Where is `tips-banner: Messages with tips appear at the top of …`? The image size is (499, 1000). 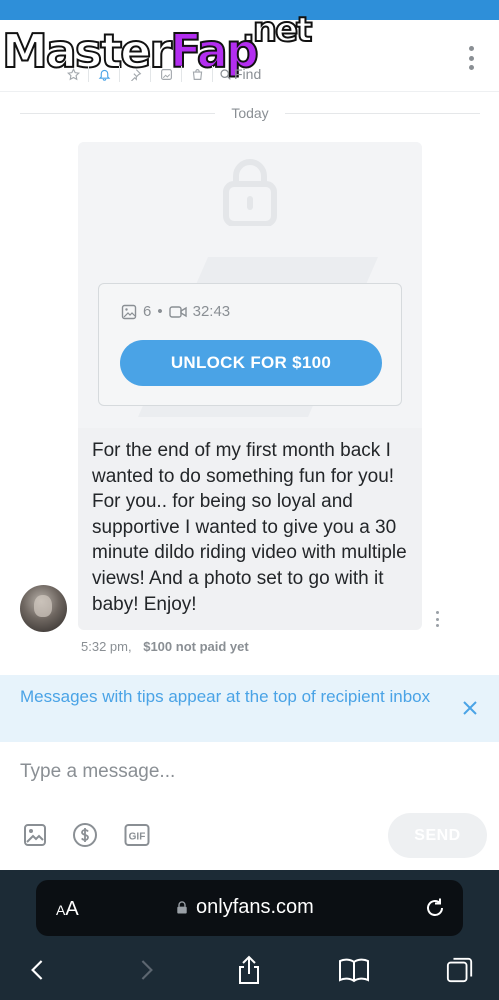 tips-banner: Messages with tips appear at the top of … is located at coordinates (249, 708).